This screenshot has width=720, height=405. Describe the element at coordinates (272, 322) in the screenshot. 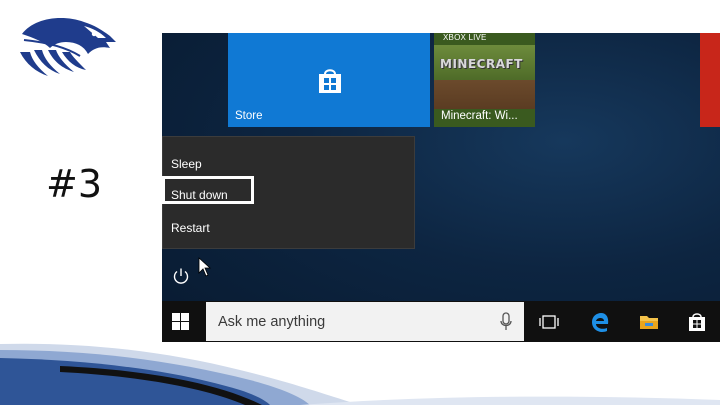

I see `search-placeholder: Ask me anything` at that location.